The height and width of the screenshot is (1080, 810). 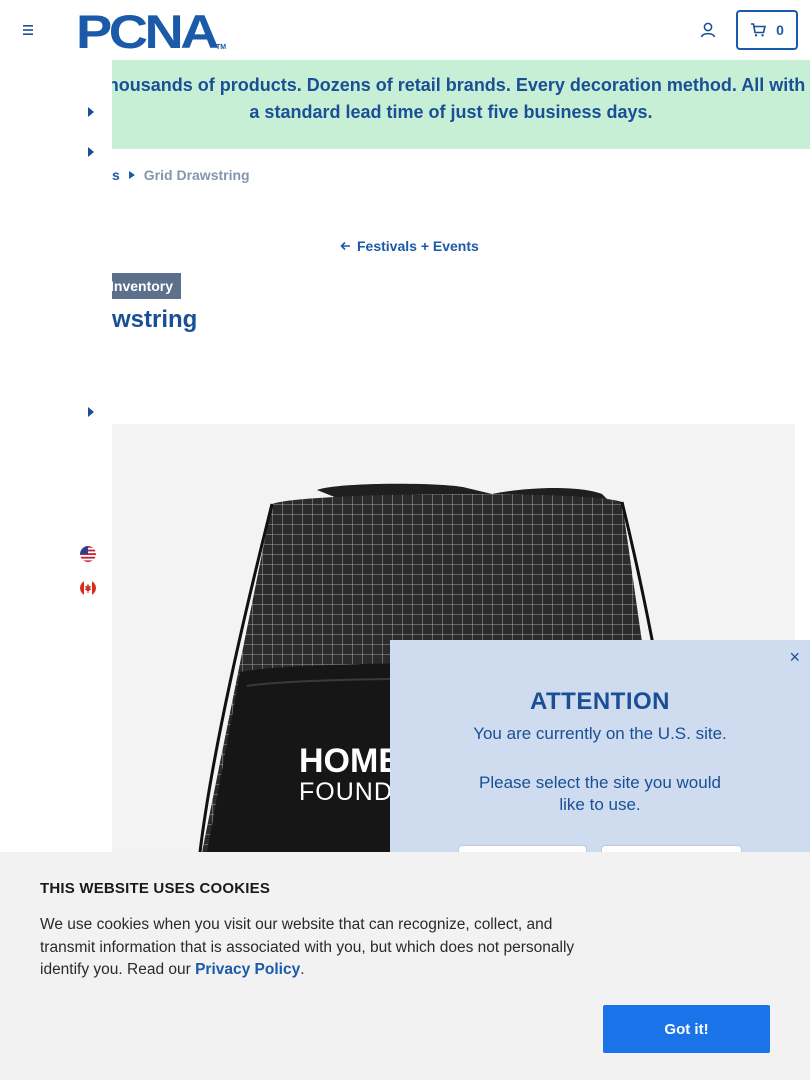 I want to click on back-link: Festivals + Events, so click(x=409, y=246).